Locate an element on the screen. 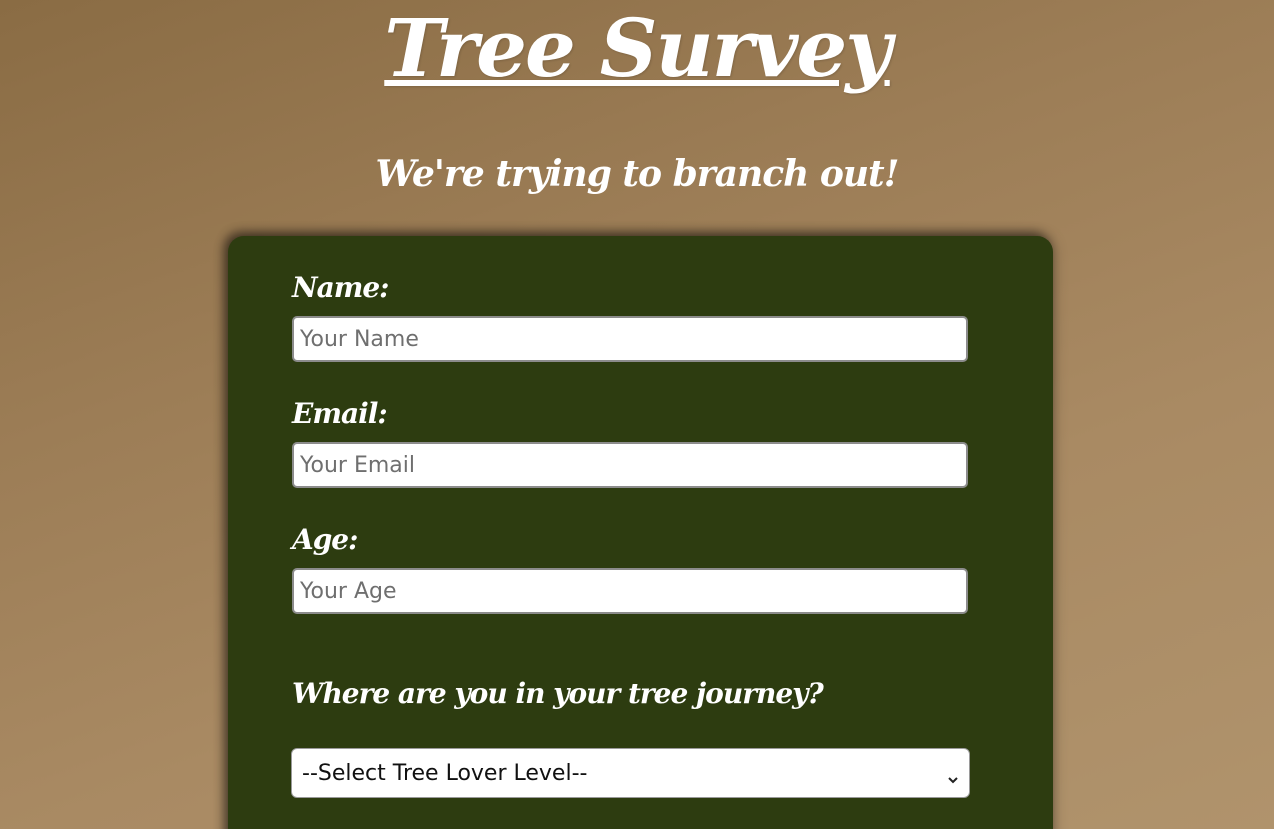 The image size is (1274, 829). name-input is located at coordinates (630, 339).